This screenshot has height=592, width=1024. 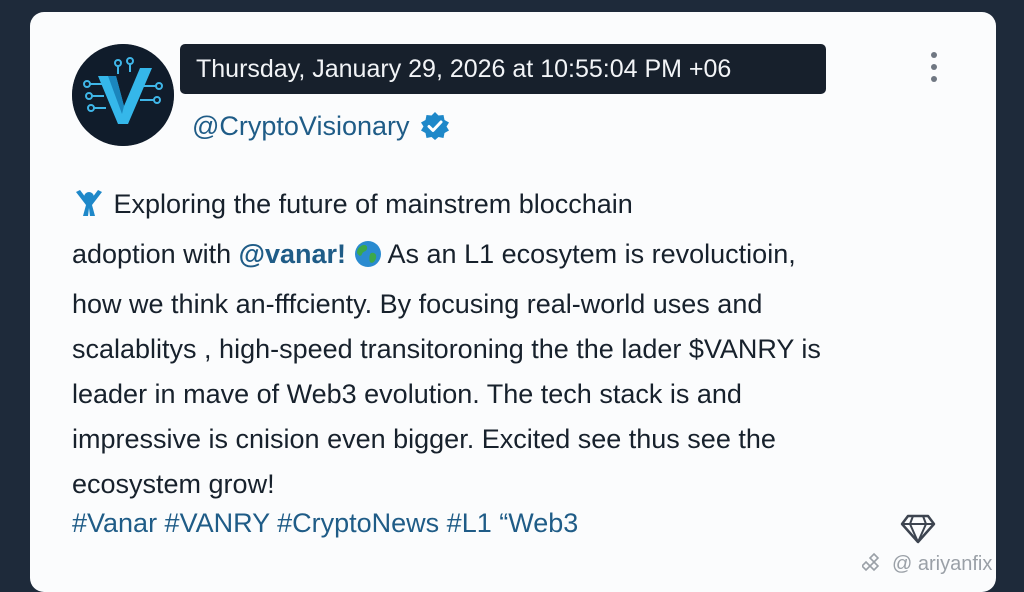 What do you see at coordinates (325, 523) in the screenshot?
I see `hashtag-list: #Vanar #VANRY #CryptoNews #L1 “Web3` at bounding box center [325, 523].